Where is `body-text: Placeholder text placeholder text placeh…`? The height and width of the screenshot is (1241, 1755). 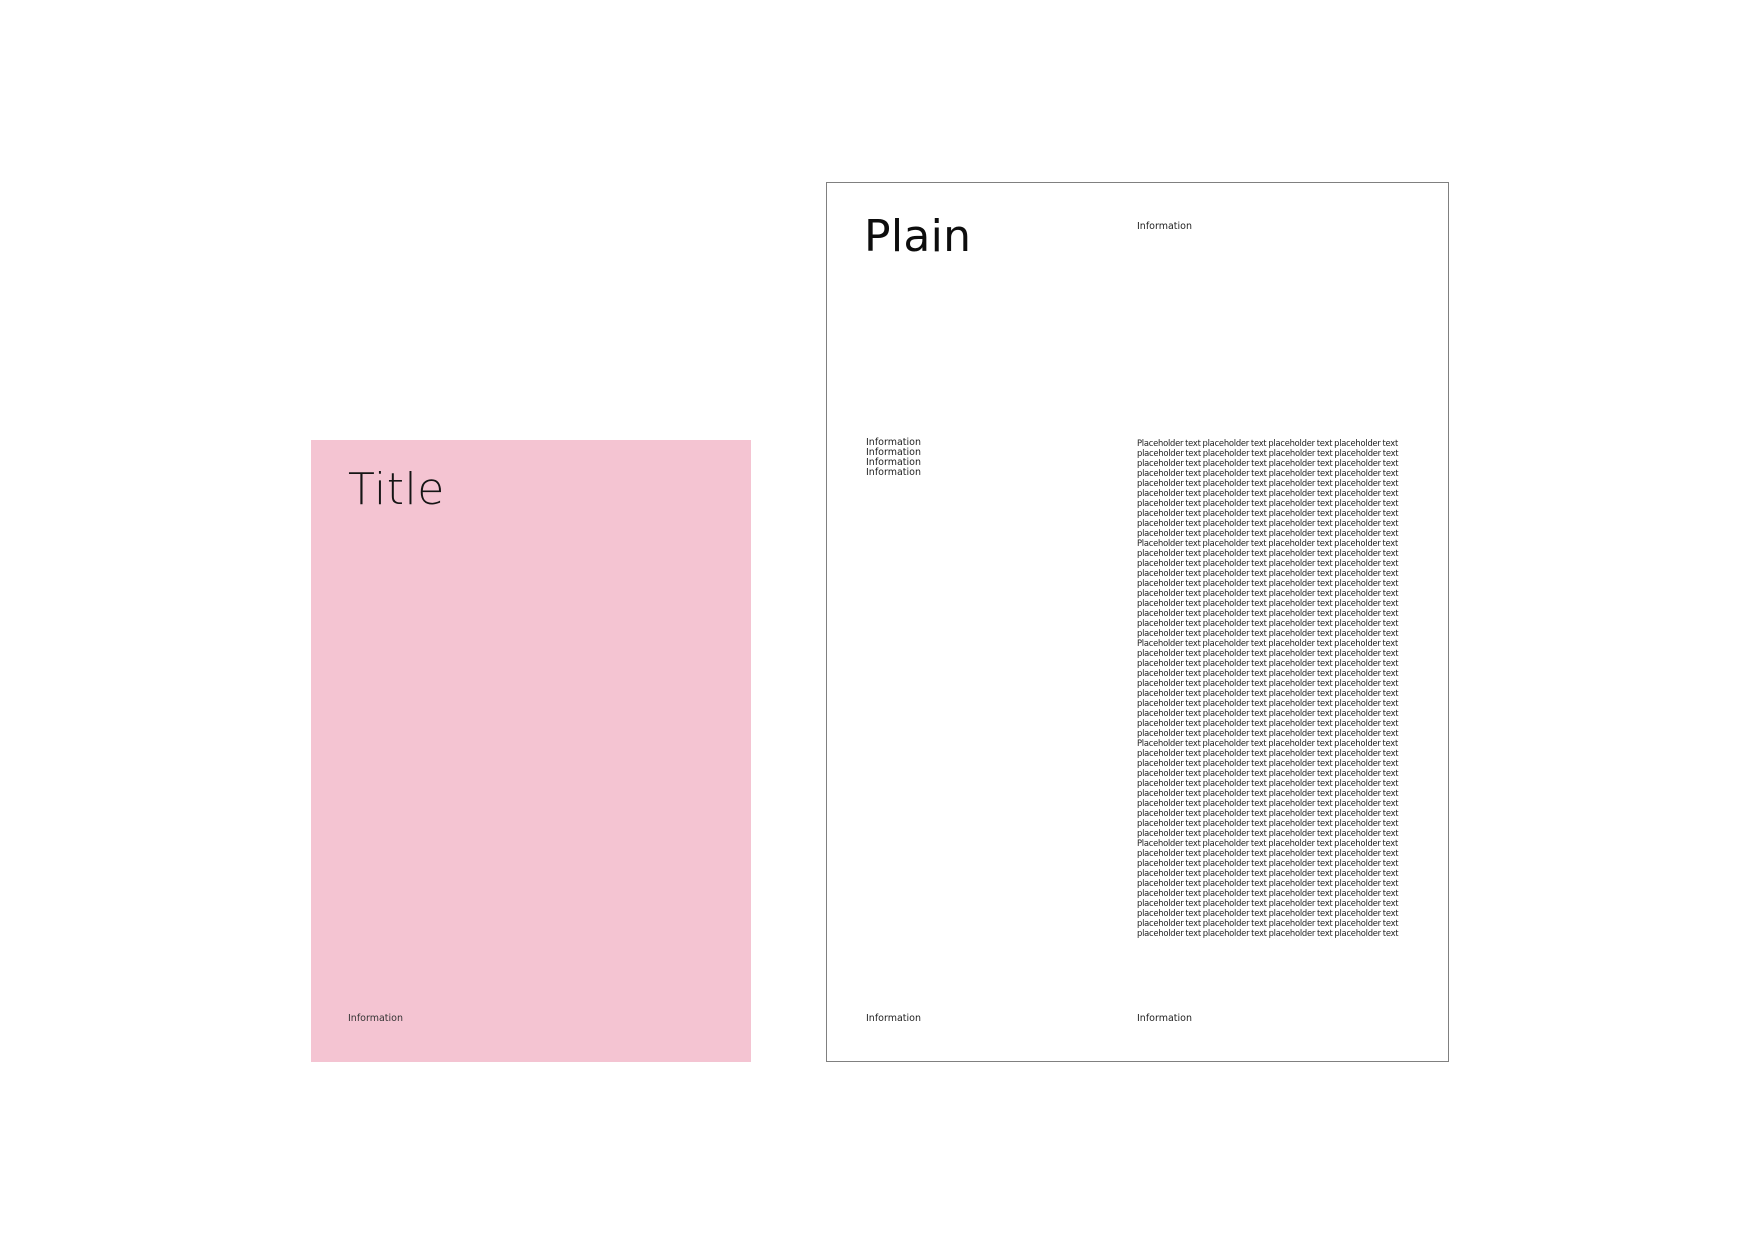
body-text: Placeholder text placeholder text placeh… is located at coordinates (1282, 688).